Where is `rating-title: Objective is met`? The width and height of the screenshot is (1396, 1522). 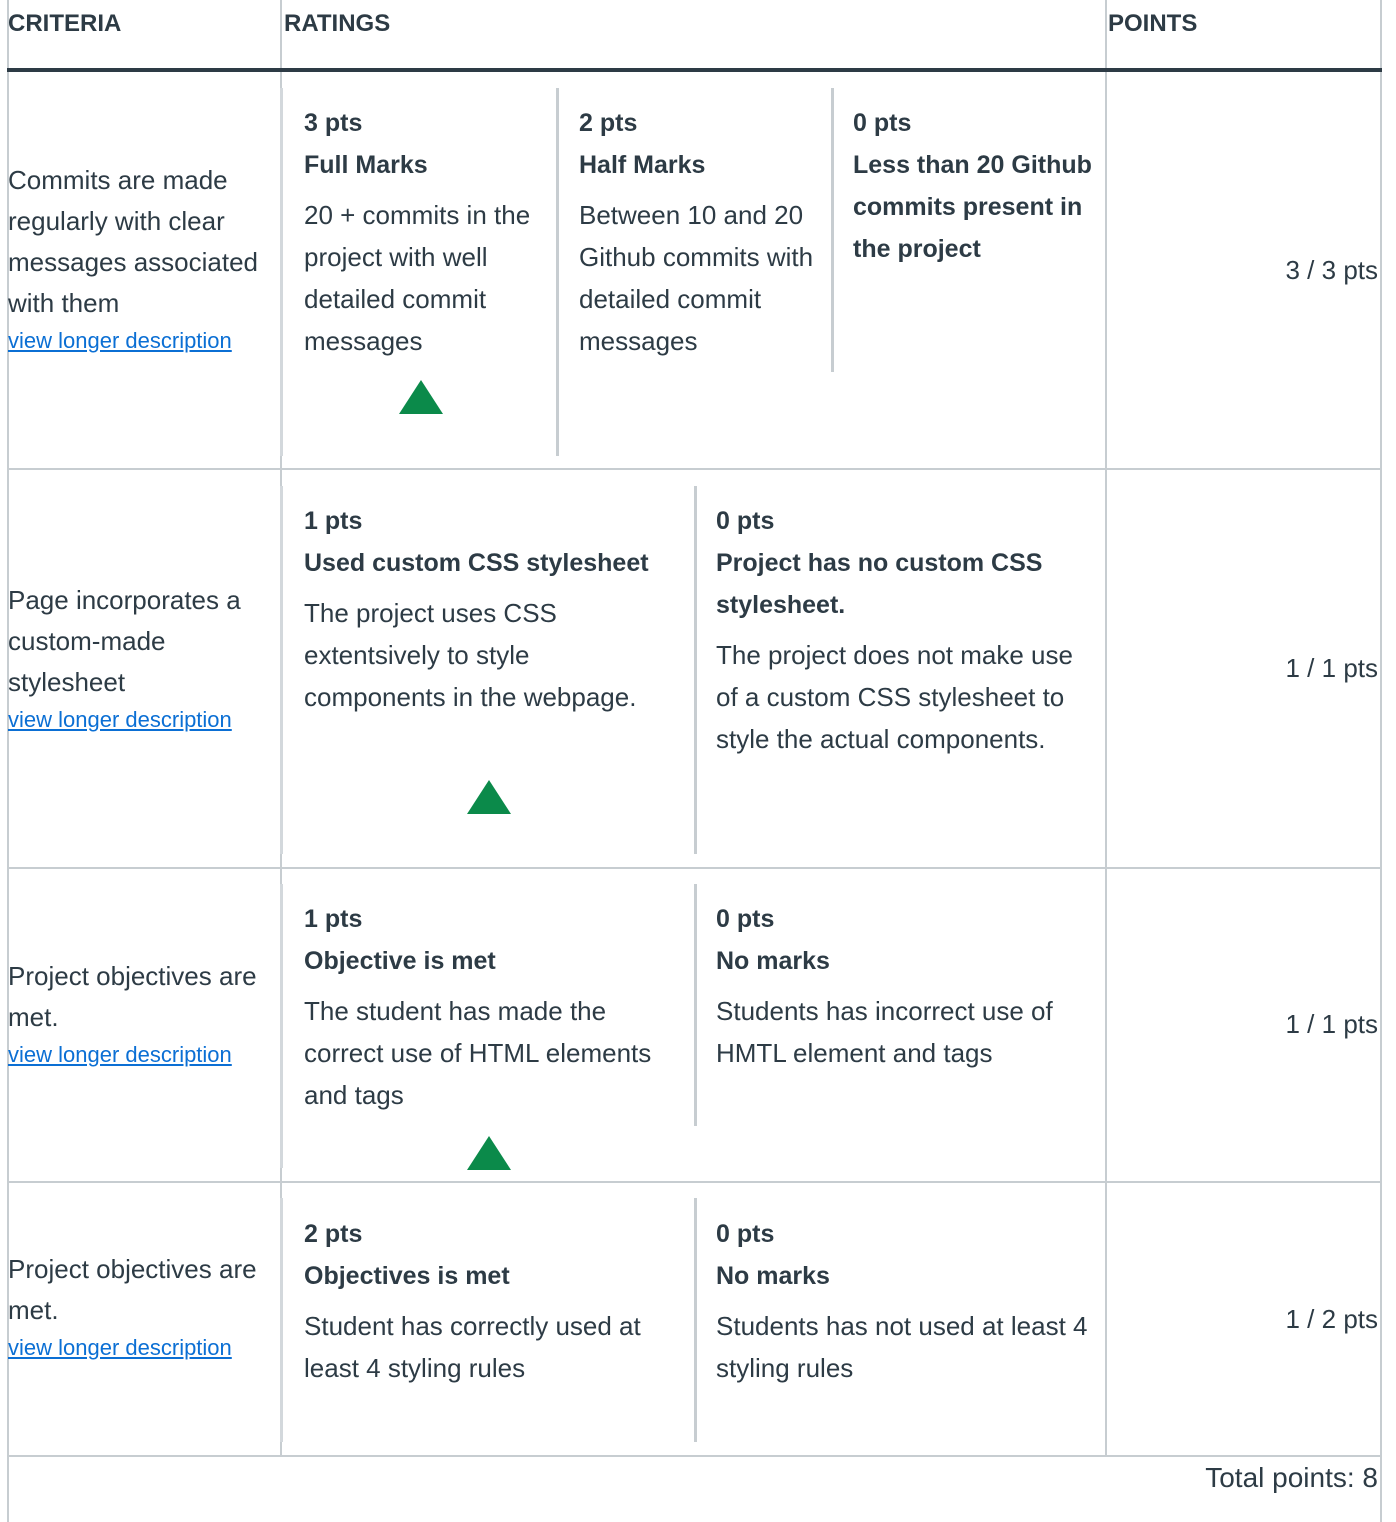 rating-title: Objective is met is located at coordinates (400, 961).